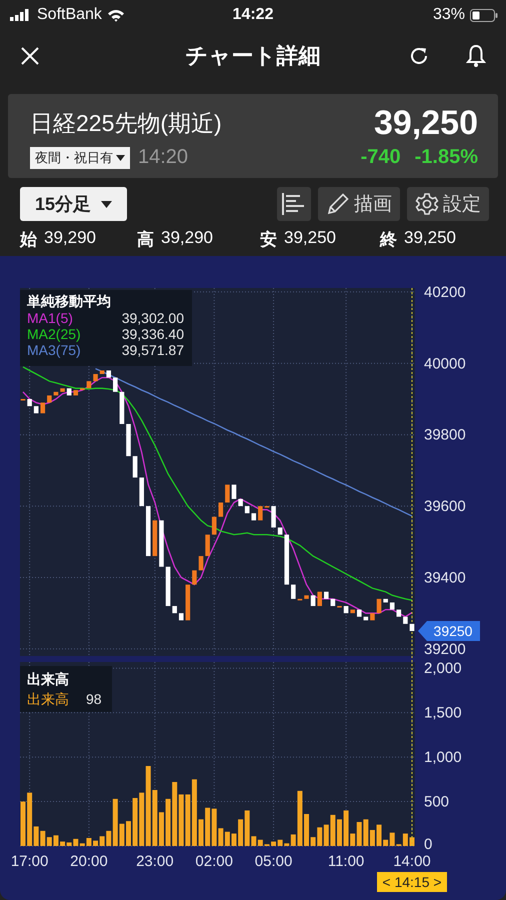 The height and width of the screenshot is (900, 506). What do you see at coordinates (484, 15) in the screenshot?
I see `battery-icon` at bounding box center [484, 15].